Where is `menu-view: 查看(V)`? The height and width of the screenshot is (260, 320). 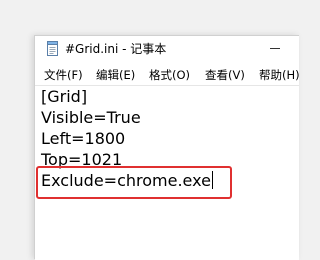
menu-view: 查看(V) is located at coordinates (225, 75).